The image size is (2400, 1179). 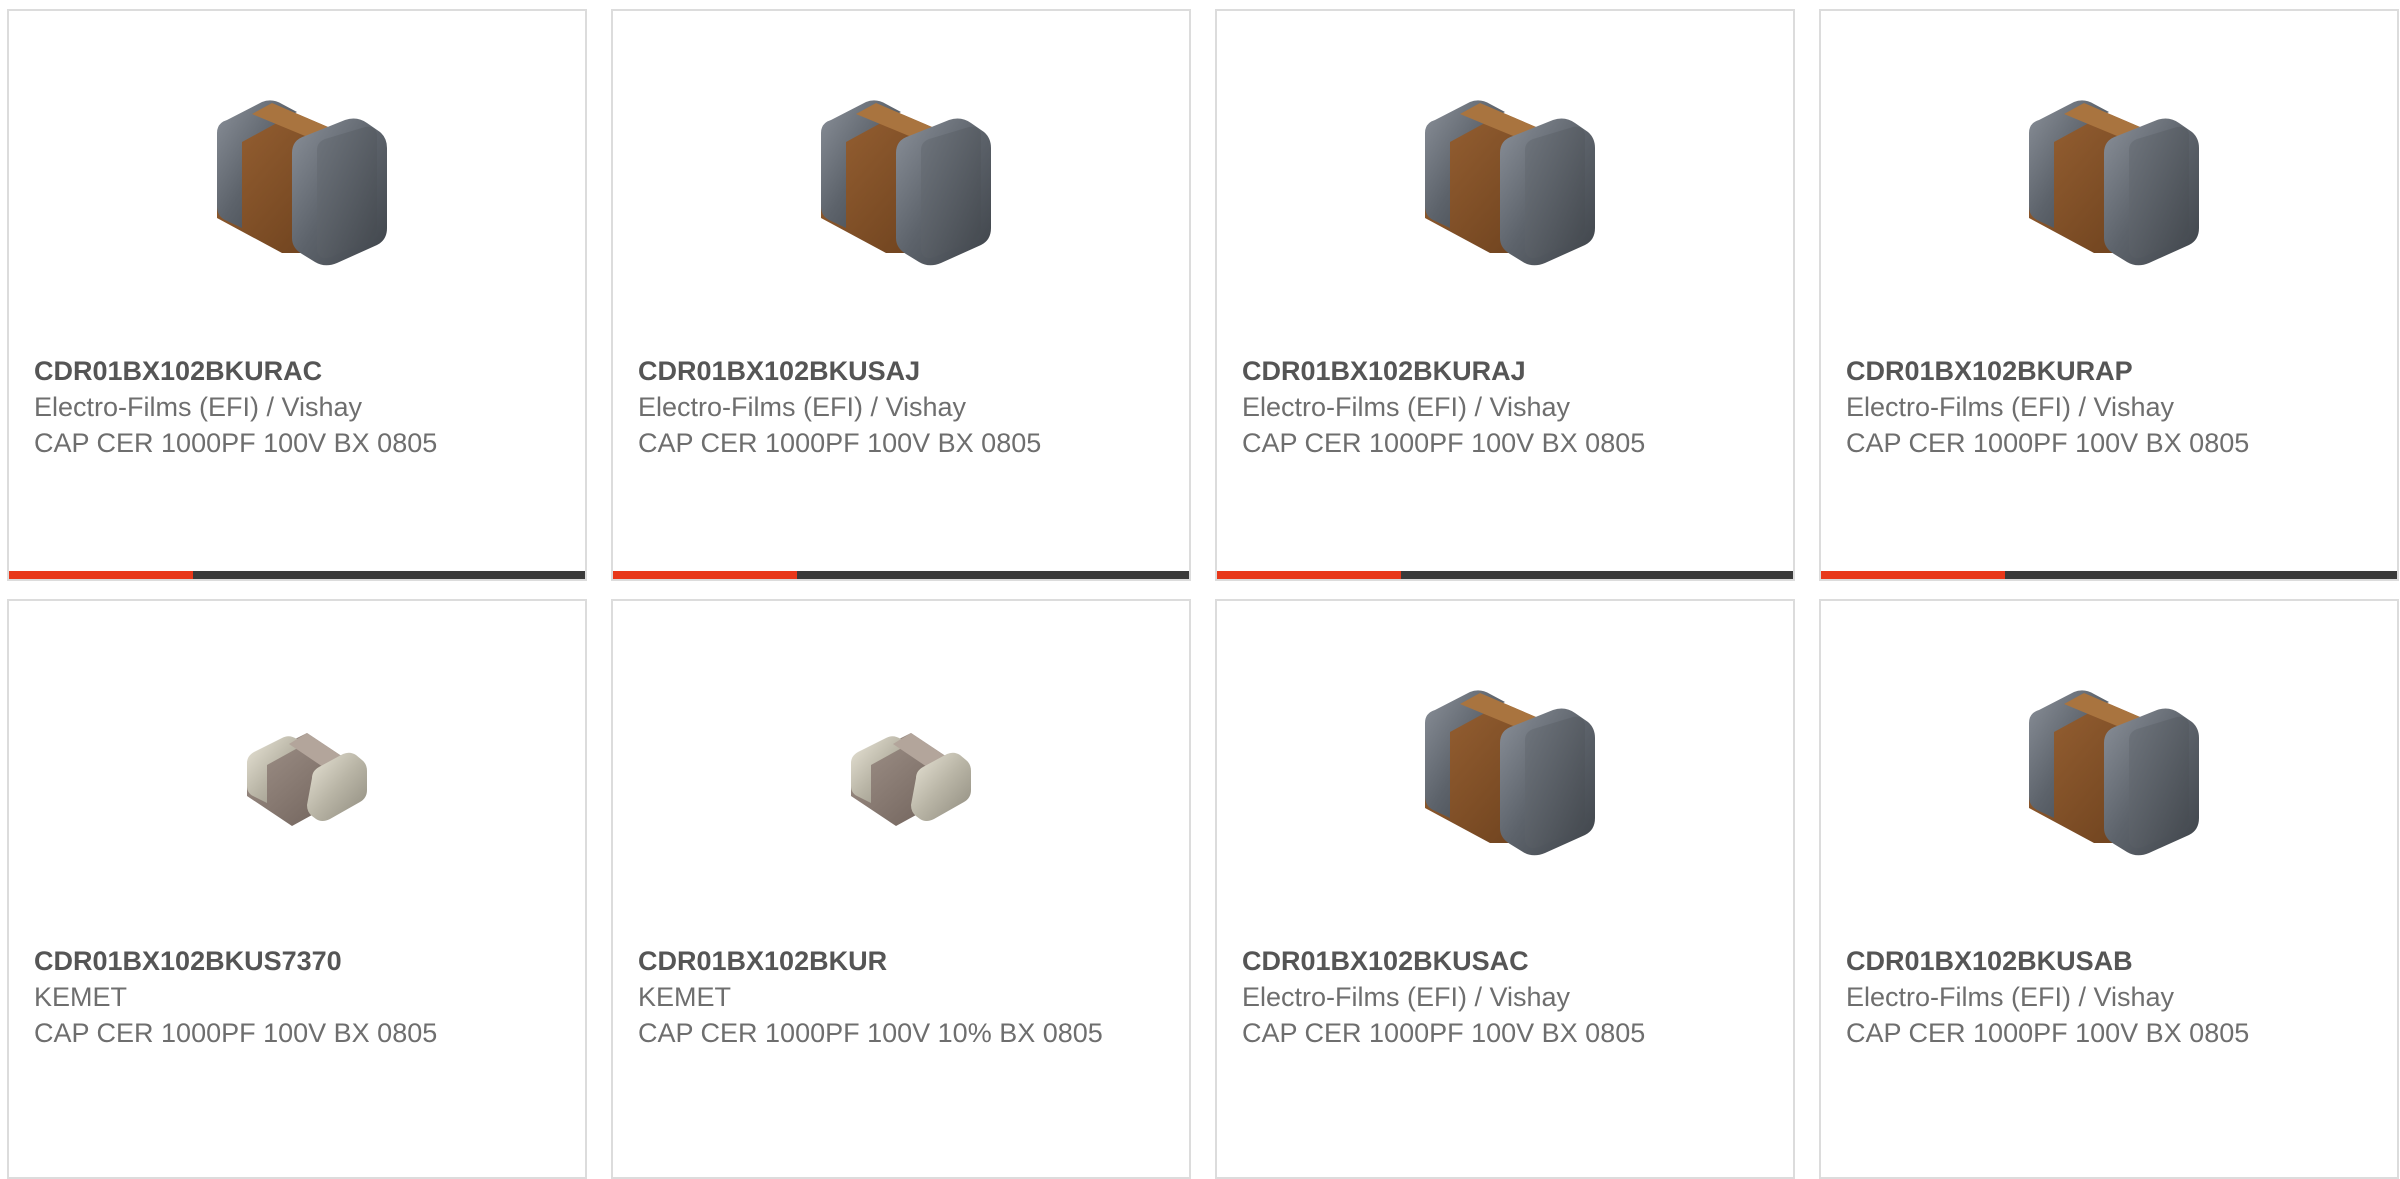 What do you see at coordinates (299, 371) in the screenshot?
I see `part-number: CDR01BX102BKURAC` at bounding box center [299, 371].